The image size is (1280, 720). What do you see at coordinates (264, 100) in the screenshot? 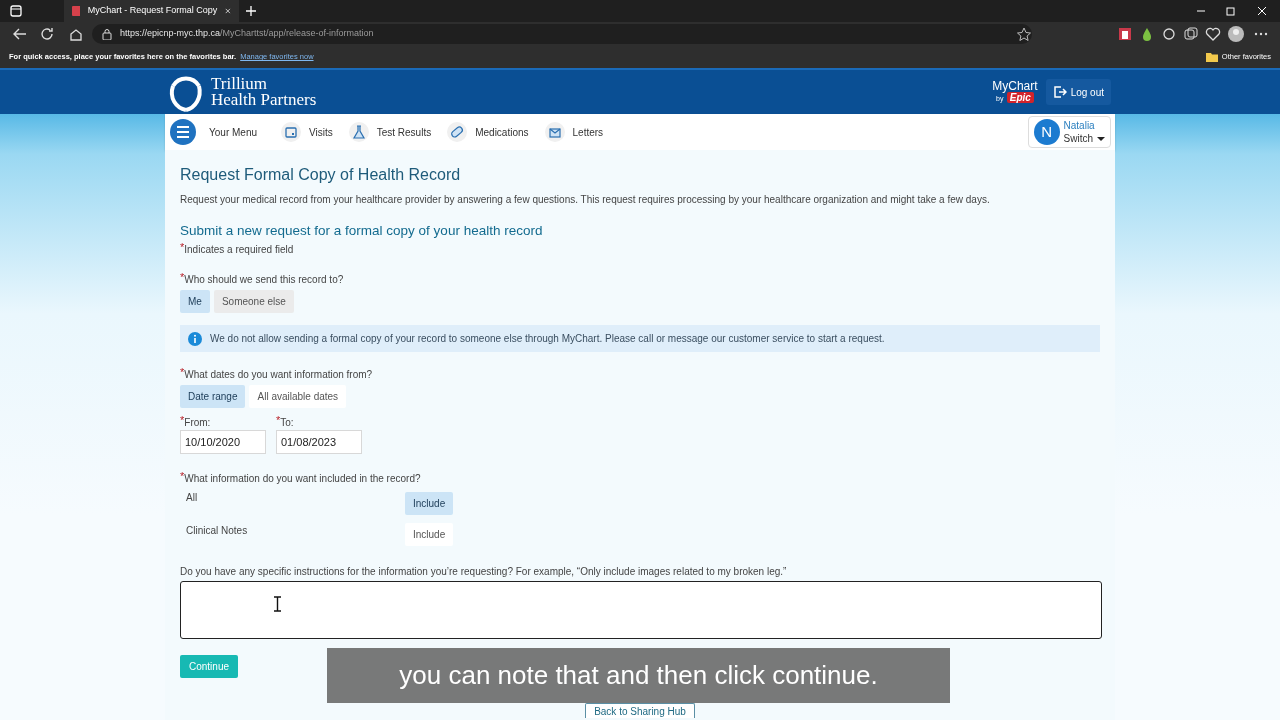
I see `organization-name: Health Partners` at bounding box center [264, 100].